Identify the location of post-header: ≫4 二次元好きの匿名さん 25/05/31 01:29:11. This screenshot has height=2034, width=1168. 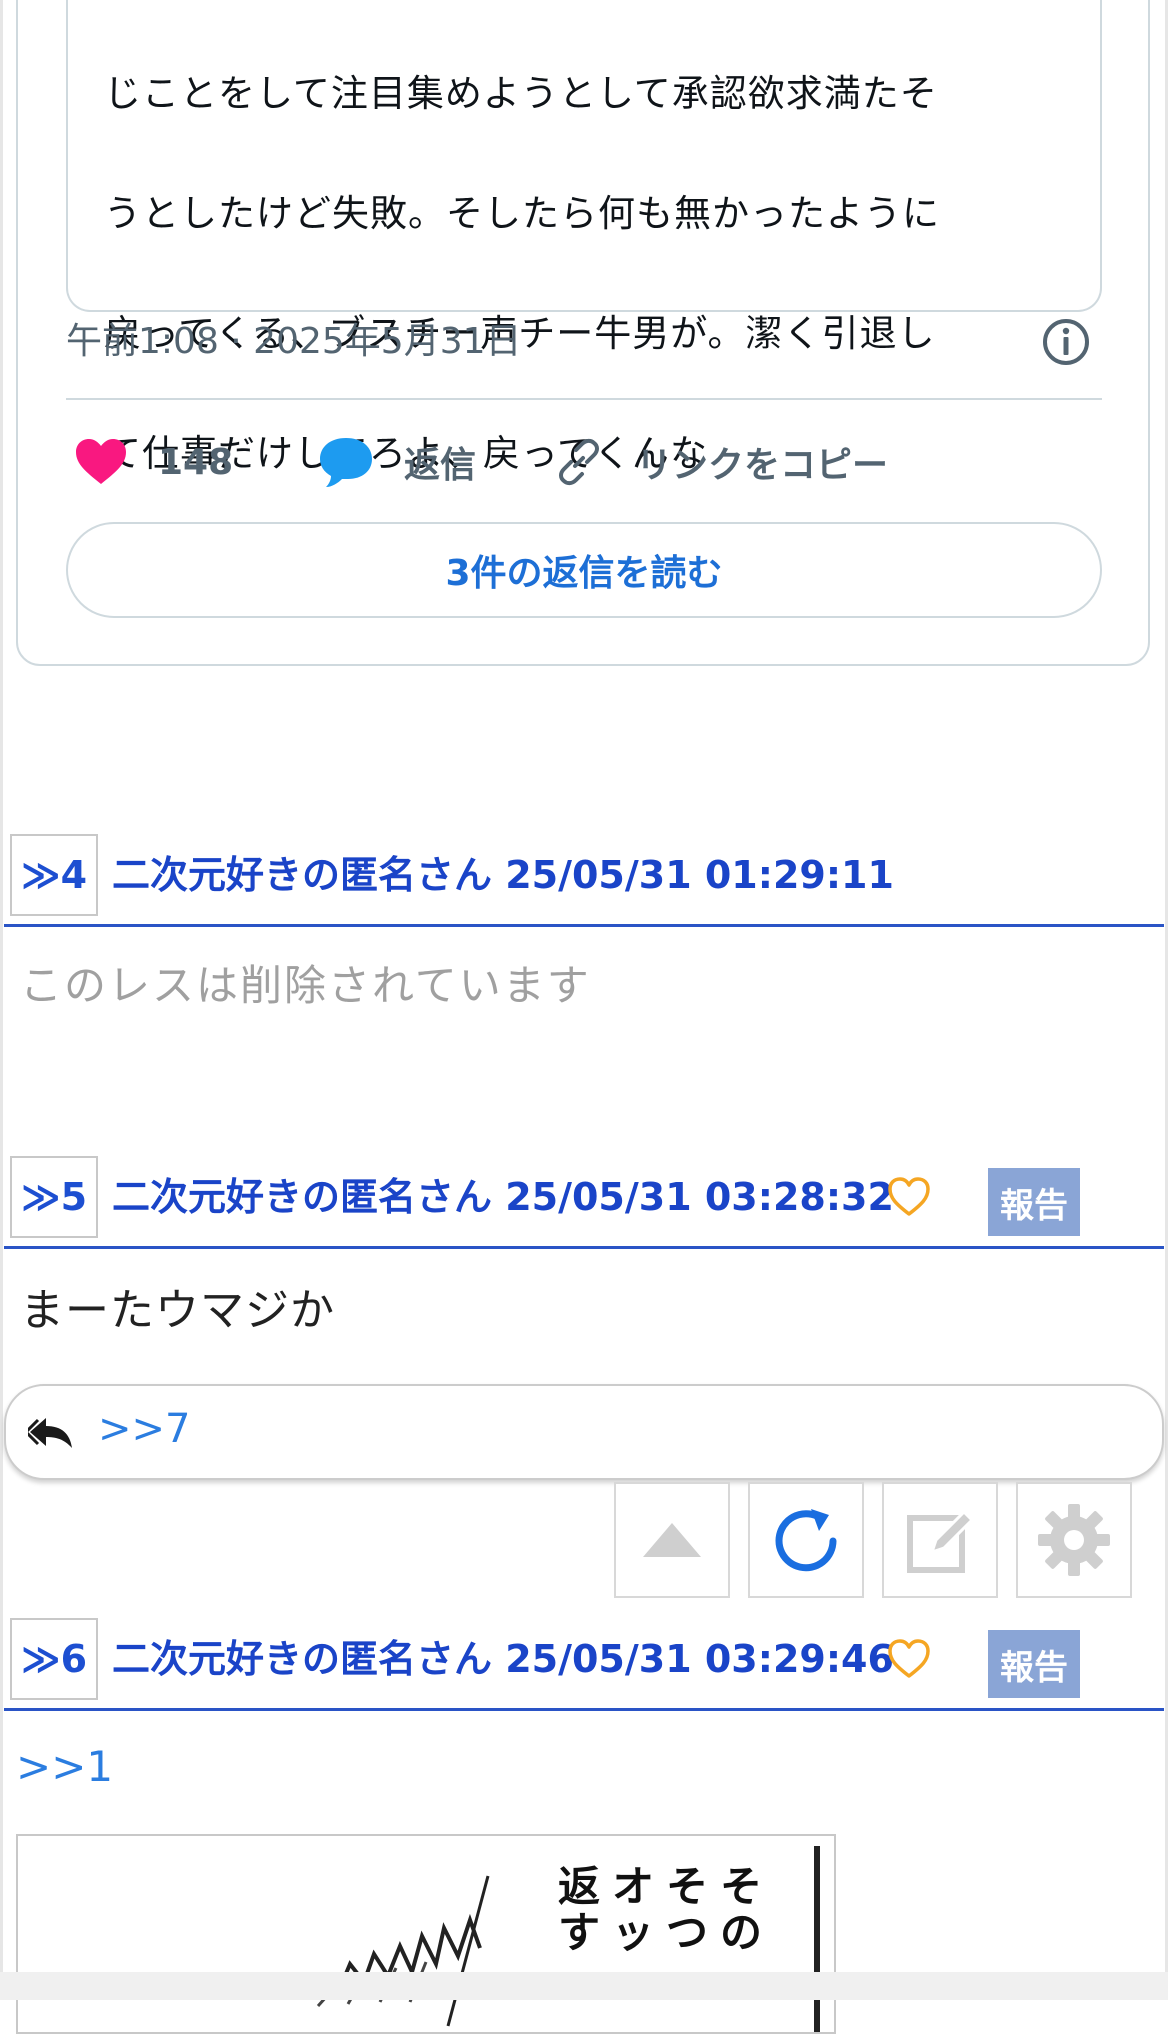
(584, 880).